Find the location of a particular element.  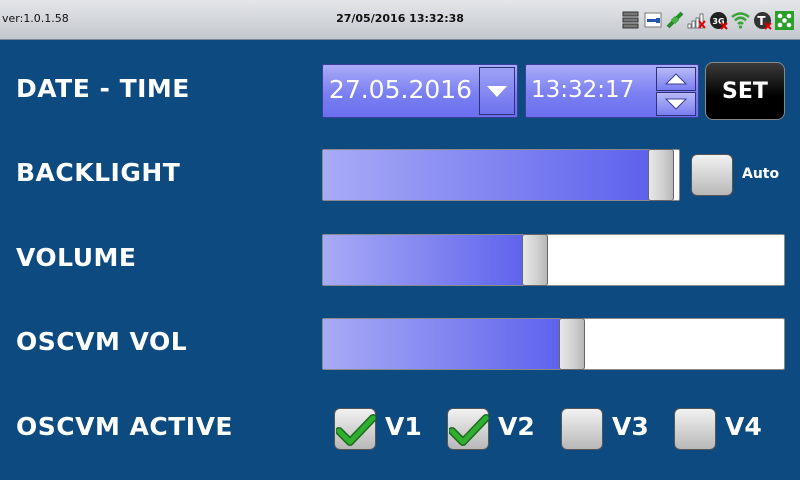

date-value: 27.05.2016 is located at coordinates (400, 89).